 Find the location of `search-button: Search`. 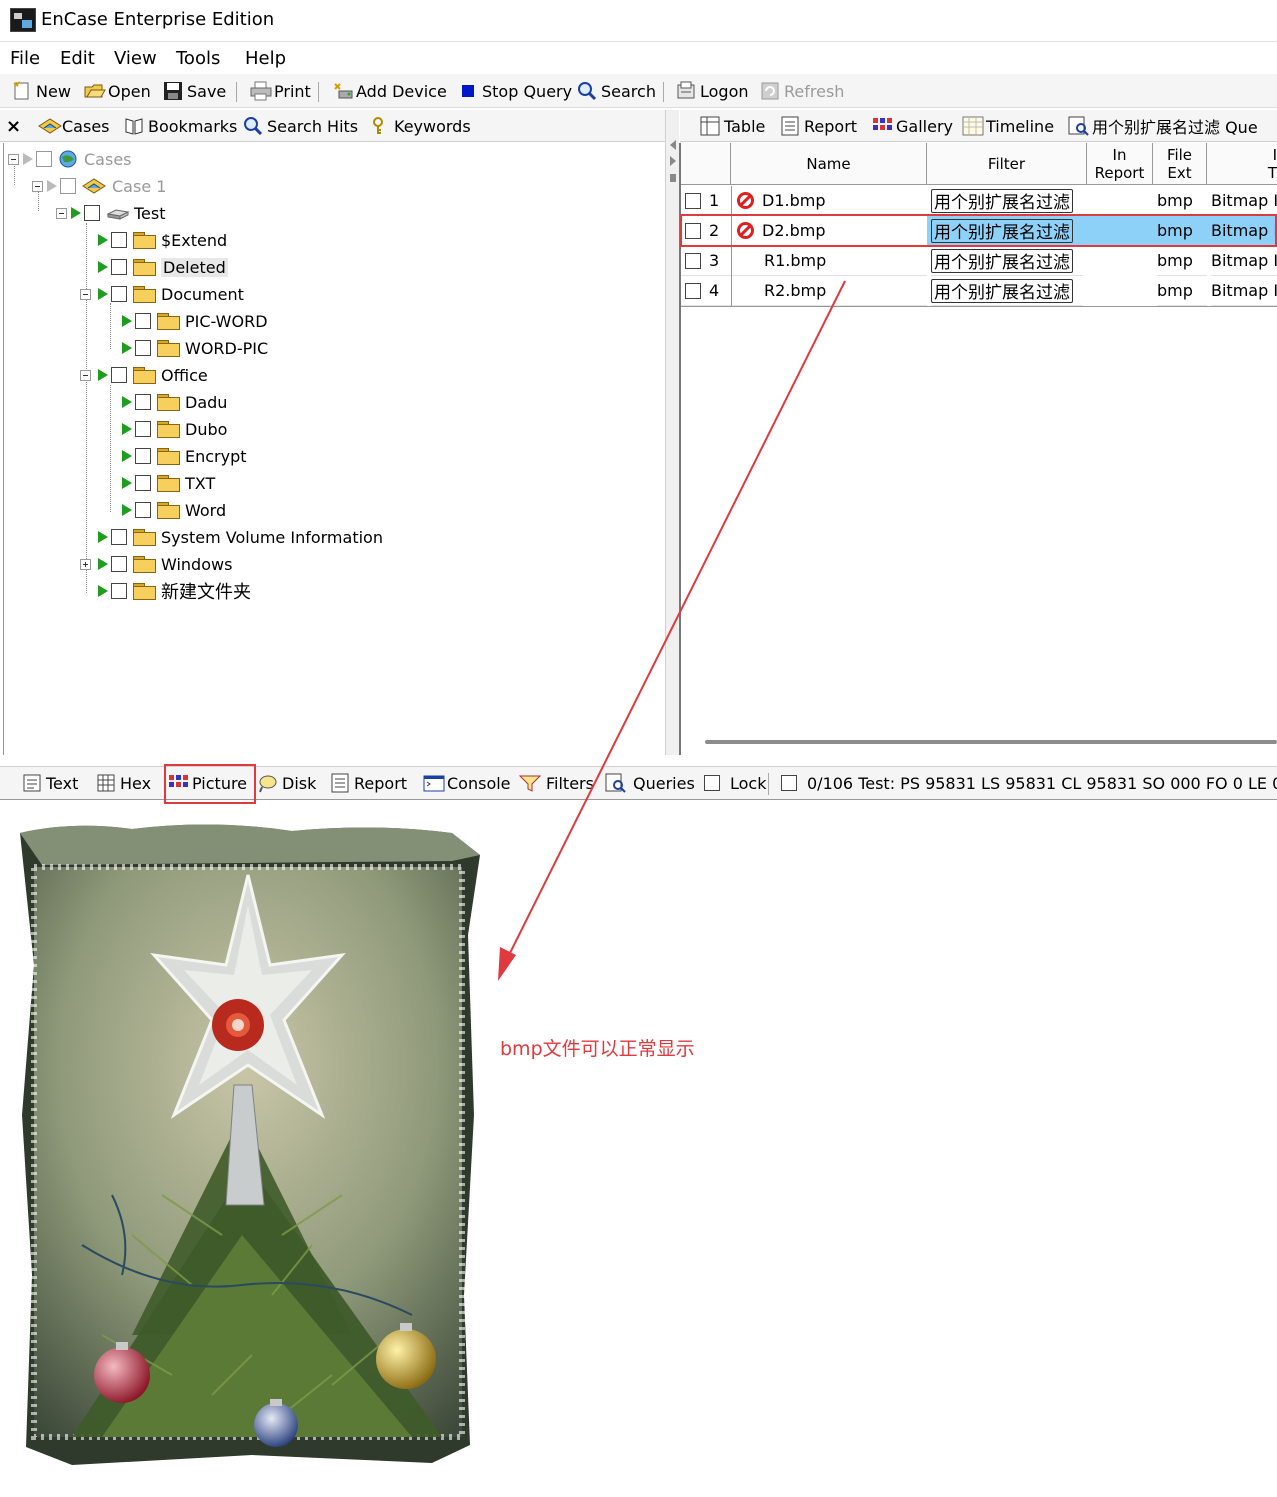

search-button: Search is located at coordinates (616, 91).